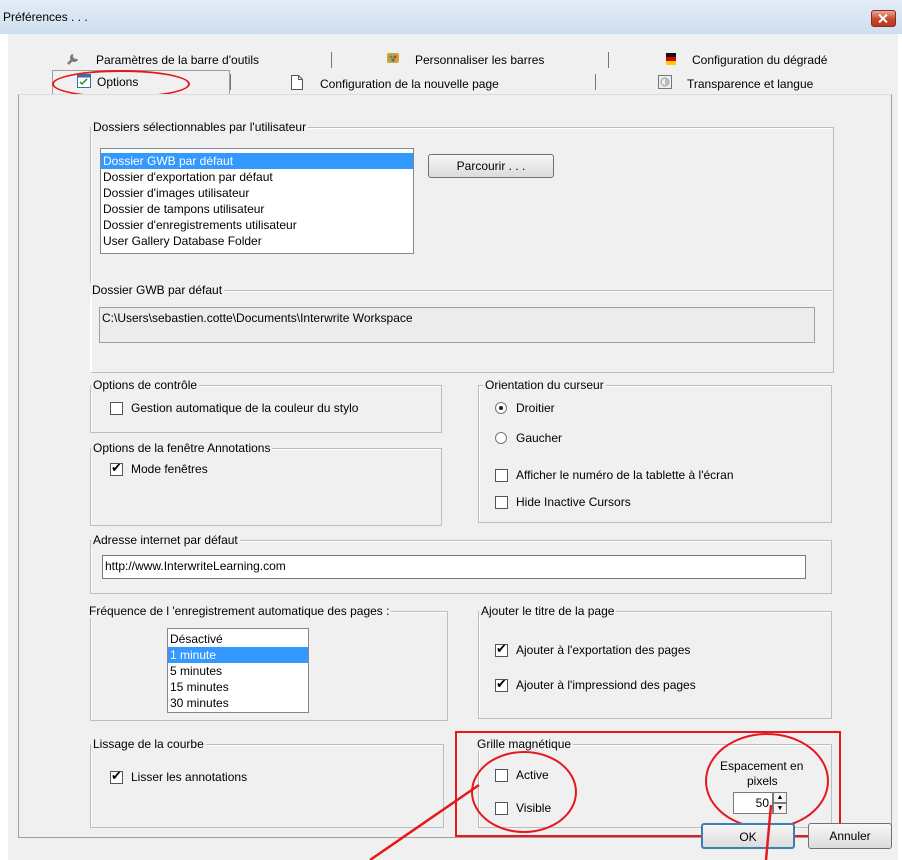 This screenshot has height=860, width=902. What do you see at coordinates (501, 502) in the screenshot?
I see `hide-inactive-cursors-checkbox` at bounding box center [501, 502].